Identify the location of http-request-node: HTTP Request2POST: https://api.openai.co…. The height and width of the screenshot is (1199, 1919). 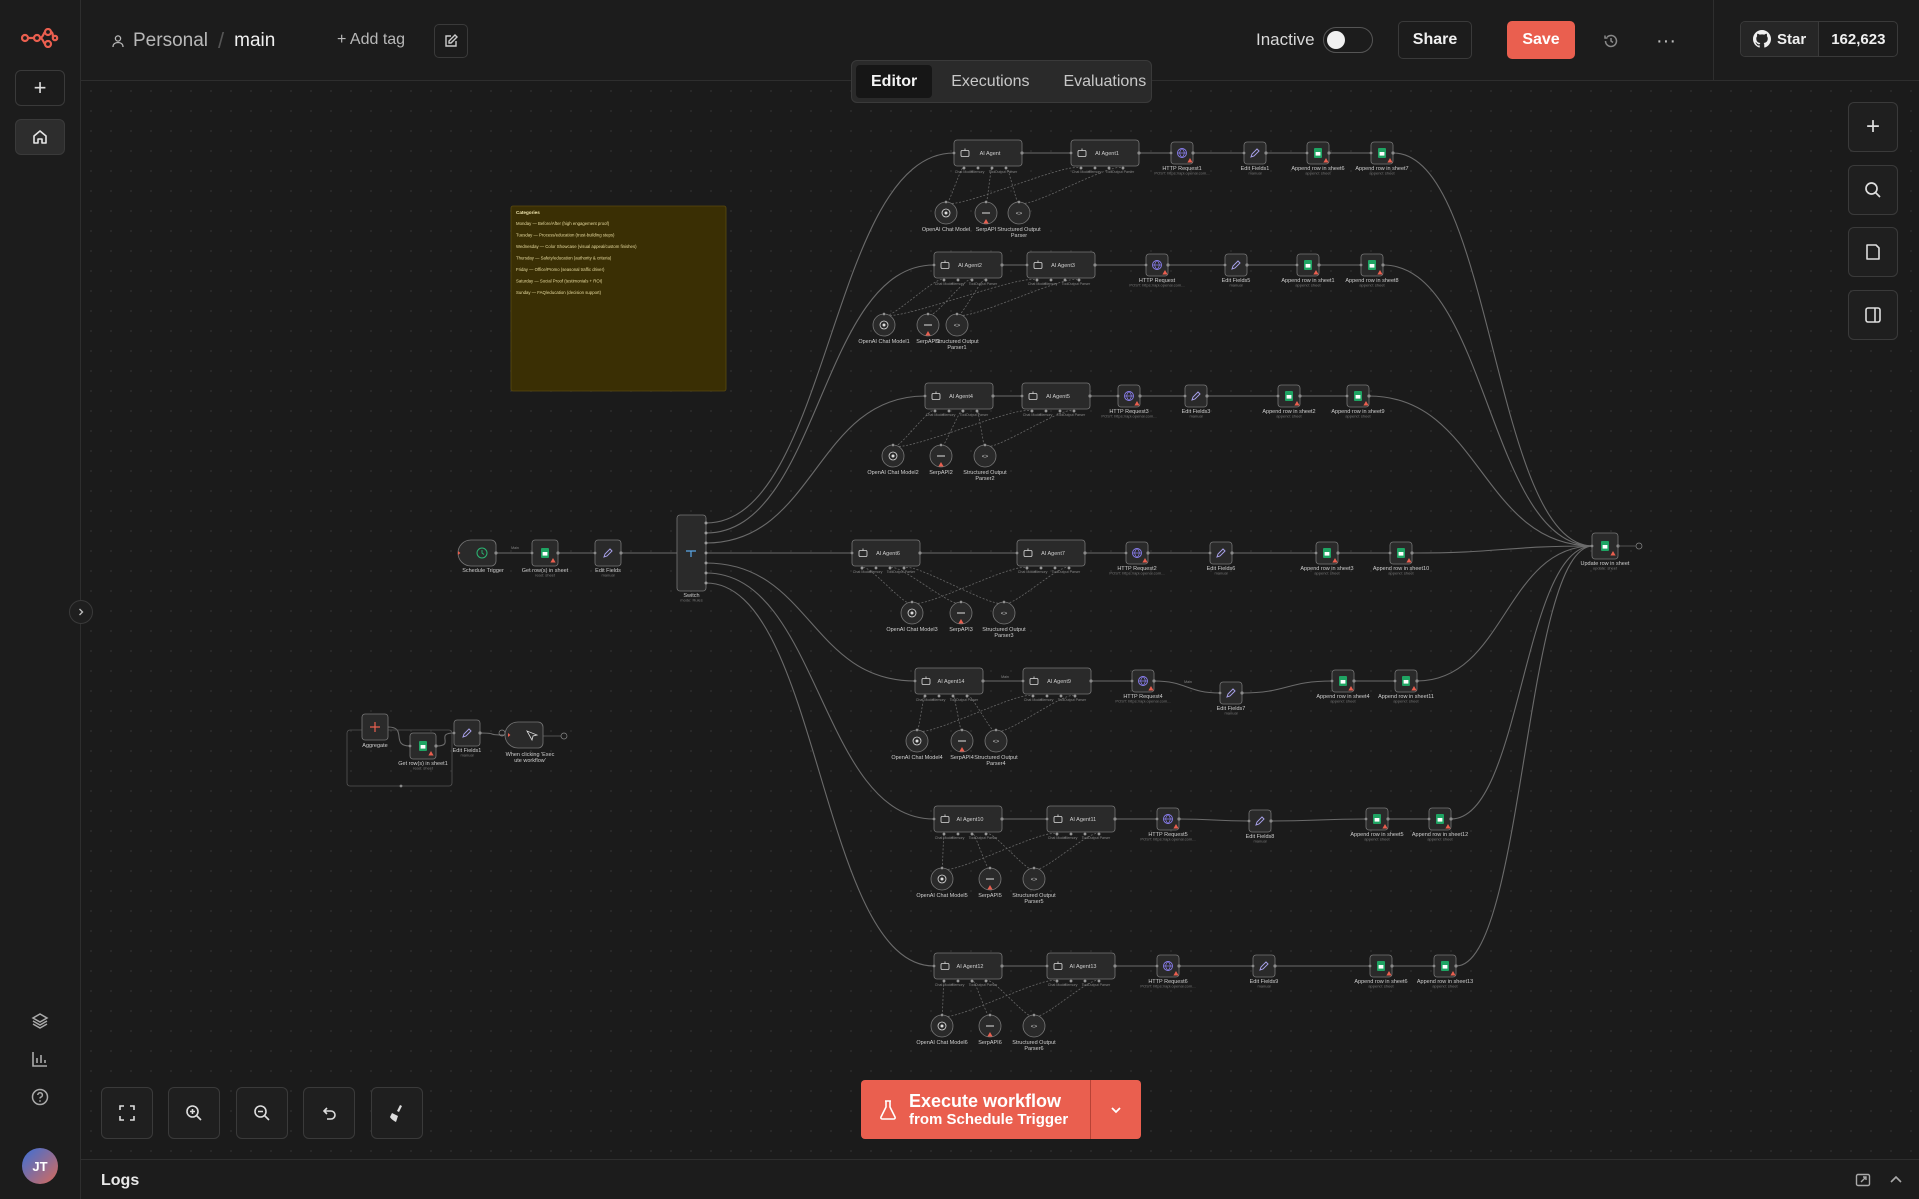
(1137, 558).